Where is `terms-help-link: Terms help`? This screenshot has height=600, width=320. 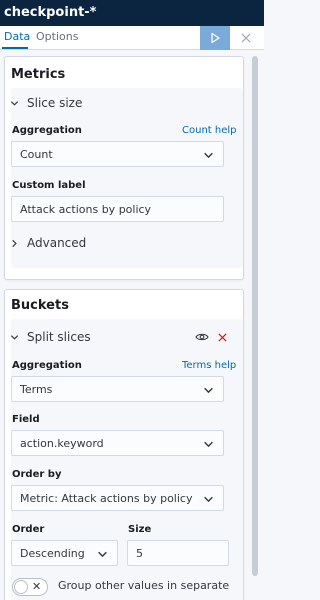
terms-help-link: Terms help is located at coordinates (209, 365).